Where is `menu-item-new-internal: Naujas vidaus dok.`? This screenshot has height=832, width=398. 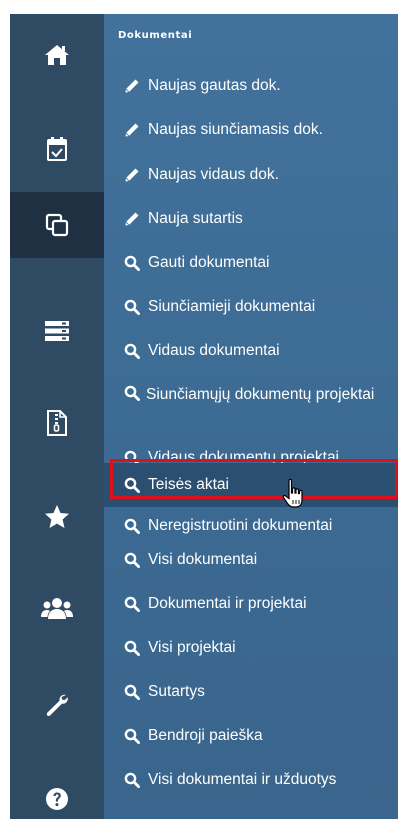 menu-item-new-internal: Naujas vidaus dok. is located at coordinates (251, 174).